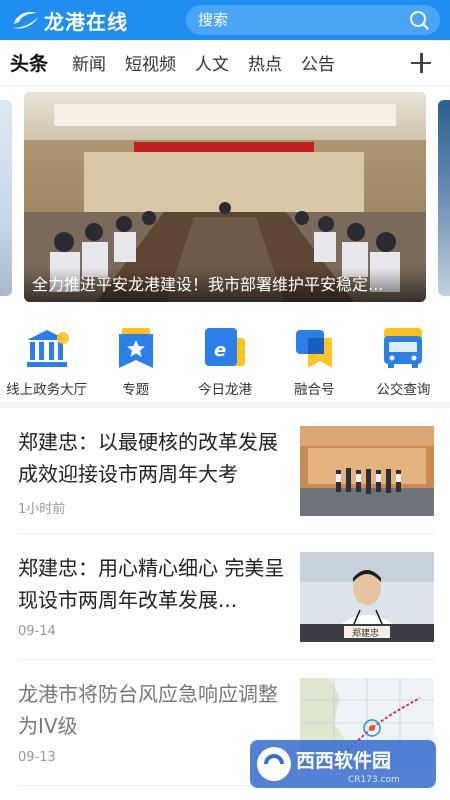 This screenshot has width=450, height=800. Describe the element at coordinates (314, 349) in the screenshot. I see `fusion-account-icon` at that location.